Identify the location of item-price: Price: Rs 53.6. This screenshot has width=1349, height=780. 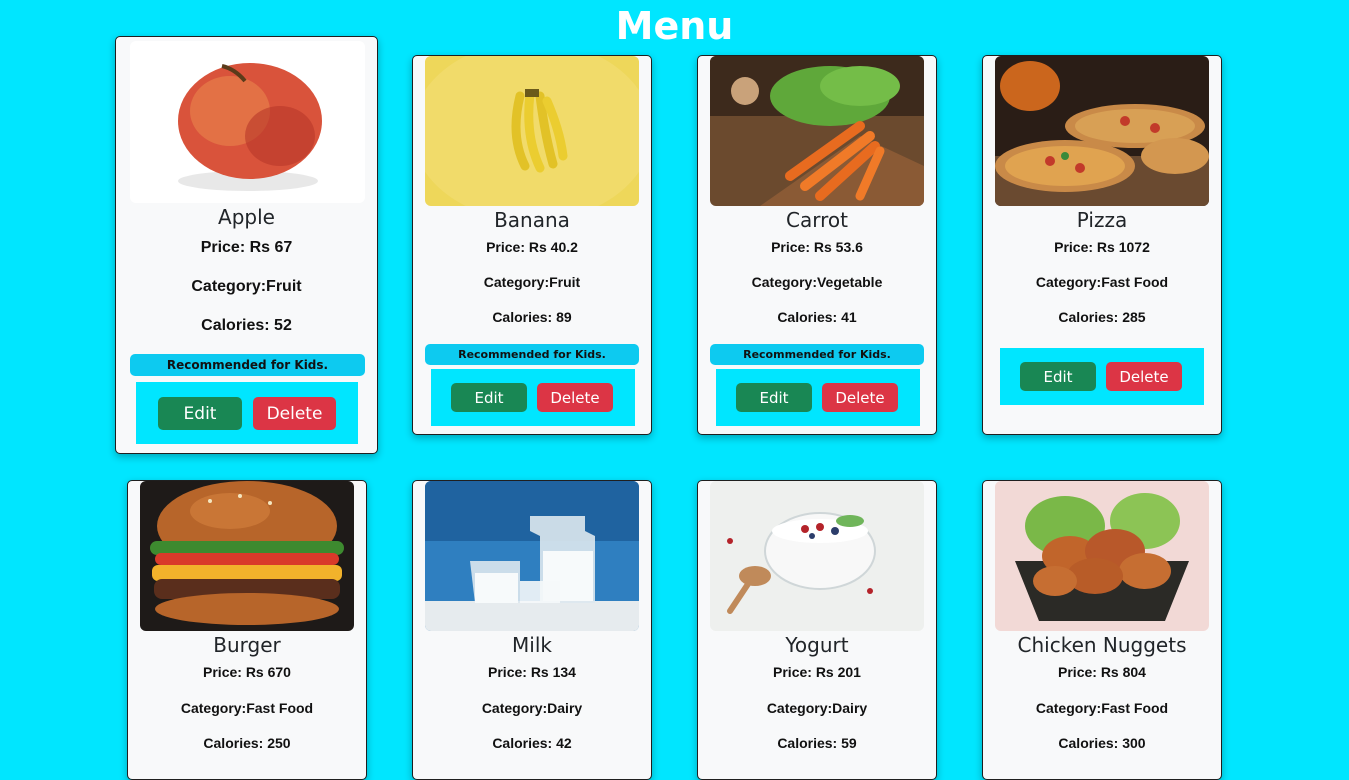
(817, 247).